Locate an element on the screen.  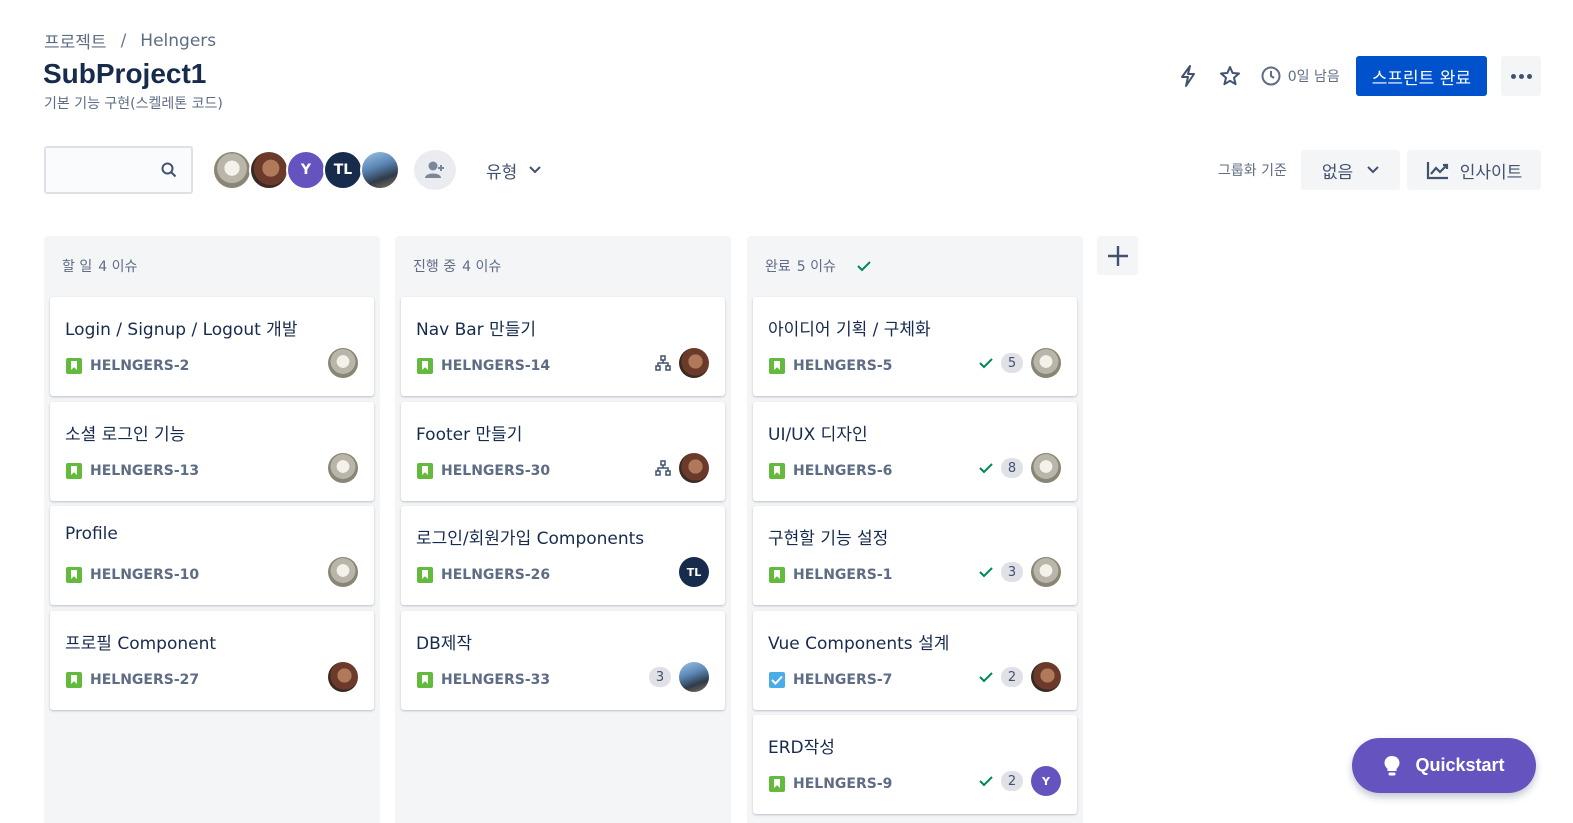
issue-key: HELNGERS-33 is located at coordinates (495, 680).